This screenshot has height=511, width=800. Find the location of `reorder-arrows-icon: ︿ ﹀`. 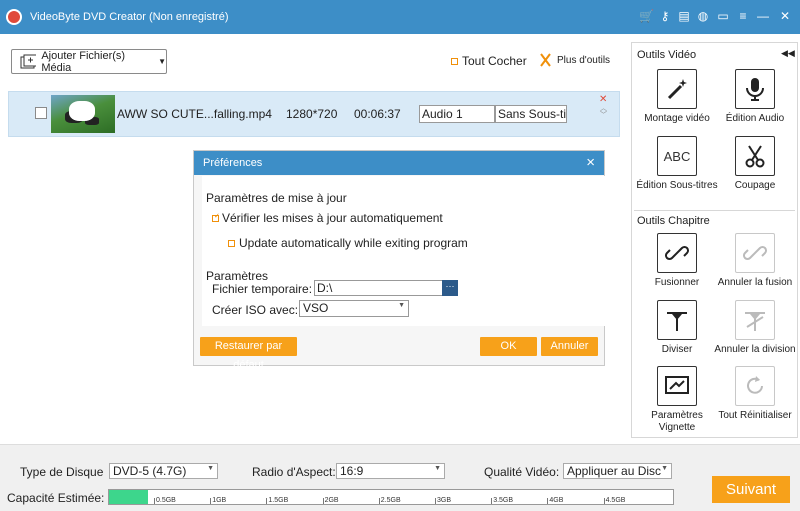

reorder-arrows-icon: ︿ ﹀ is located at coordinates (603, 112).